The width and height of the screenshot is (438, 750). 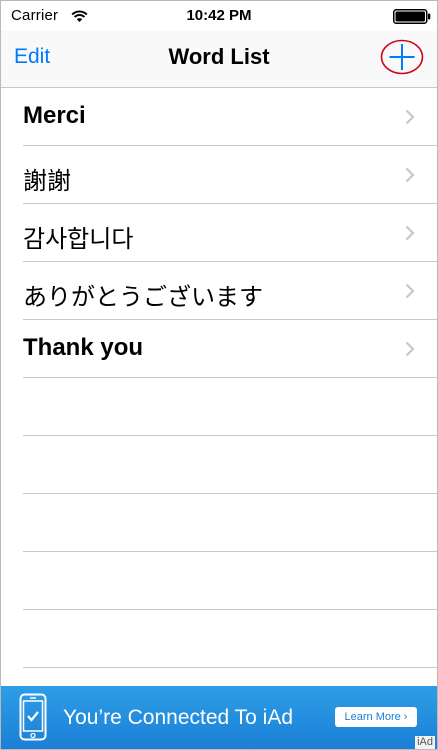 I want to click on list-item: 謝謝, so click(x=230, y=175).